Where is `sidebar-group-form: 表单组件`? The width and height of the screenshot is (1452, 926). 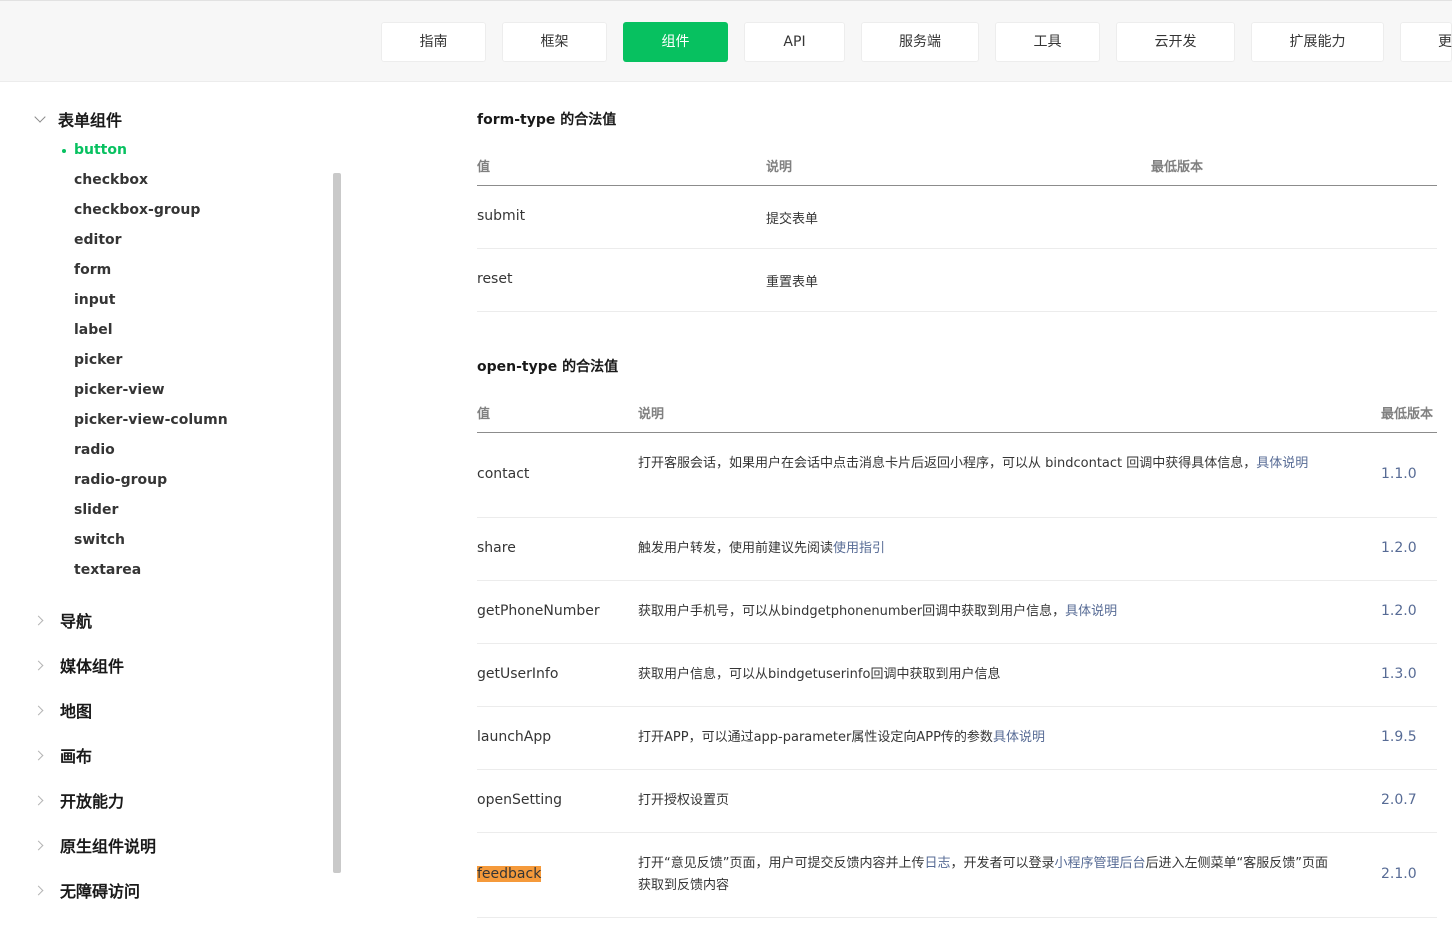 sidebar-group-form: 表单组件 is located at coordinates (76, 119).